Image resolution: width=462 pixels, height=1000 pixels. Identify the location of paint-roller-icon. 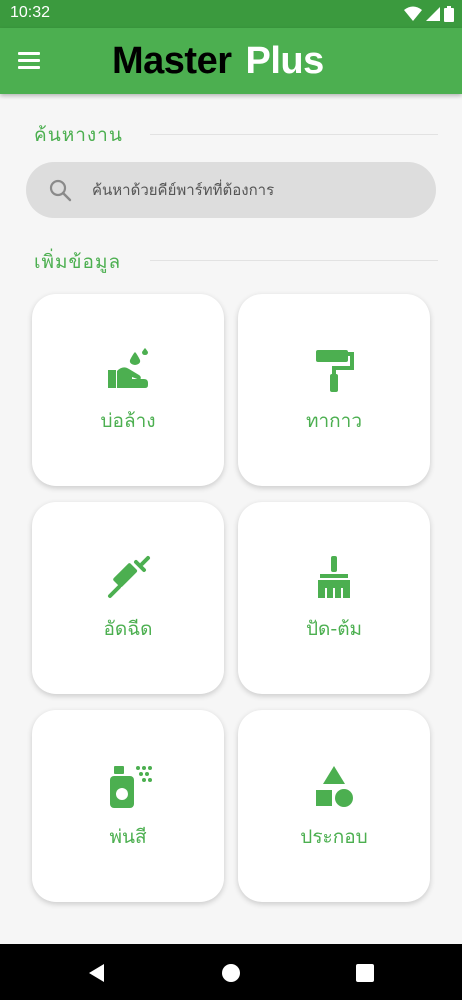
(335, 371).